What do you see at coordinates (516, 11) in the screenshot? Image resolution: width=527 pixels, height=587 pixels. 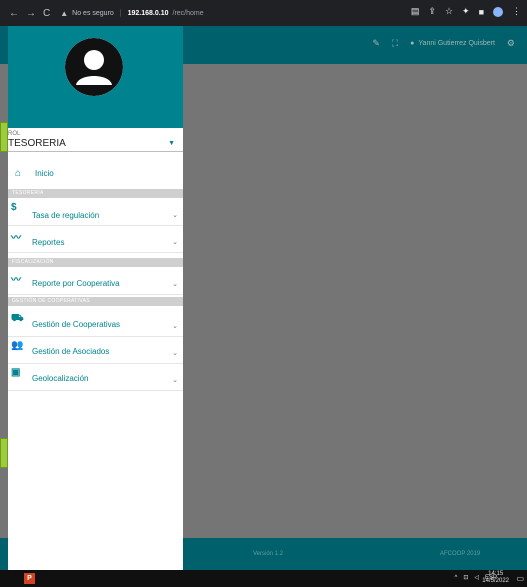 I see `menu-icon: ⋮` at bounding box center [516, 11].